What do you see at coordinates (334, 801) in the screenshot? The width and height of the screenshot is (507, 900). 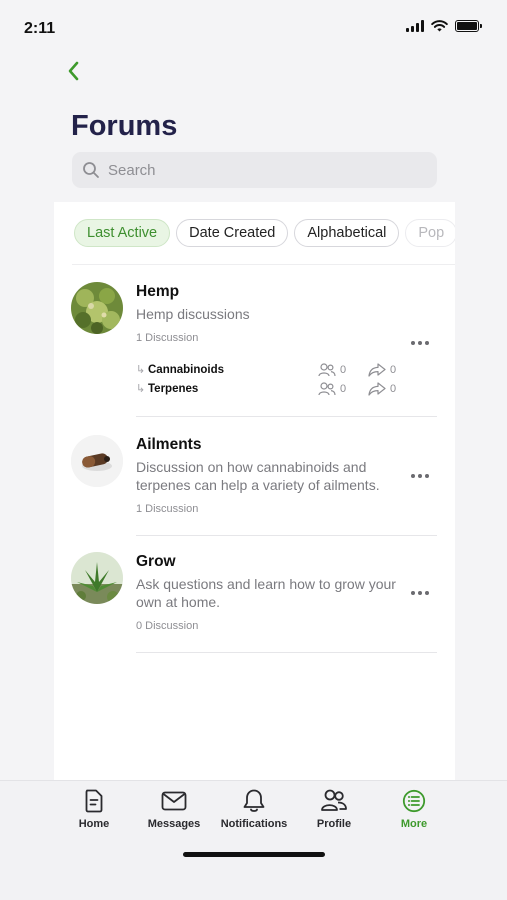 I see `users-icon` at bounding box center [334, 801].